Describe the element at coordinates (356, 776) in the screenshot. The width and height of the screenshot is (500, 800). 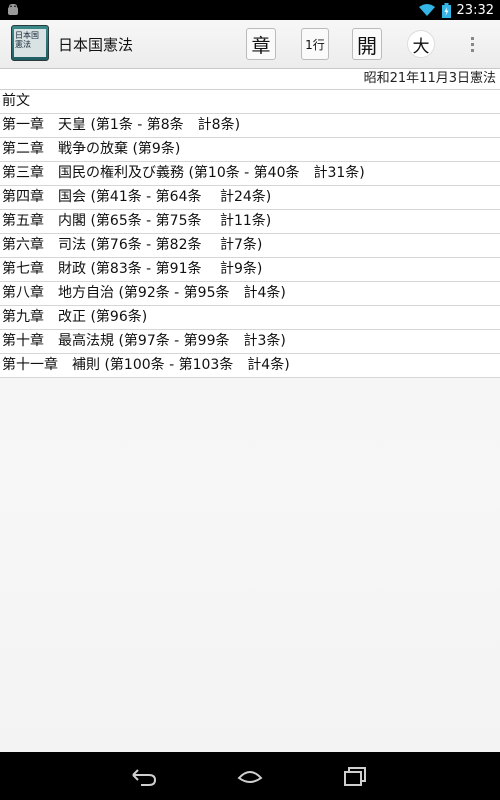
I see `recent-apps-icon` at that location.